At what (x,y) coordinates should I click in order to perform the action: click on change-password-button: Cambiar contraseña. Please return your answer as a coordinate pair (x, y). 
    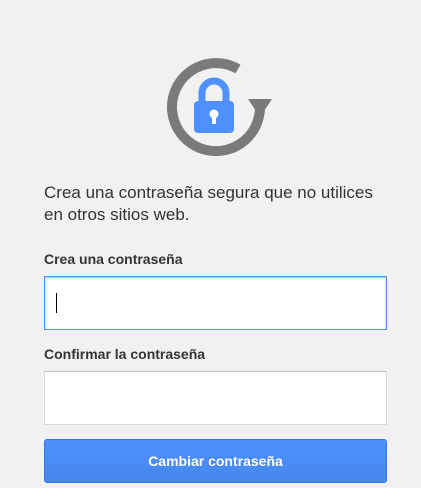
    Looking at the image, I should click on (215, 461).